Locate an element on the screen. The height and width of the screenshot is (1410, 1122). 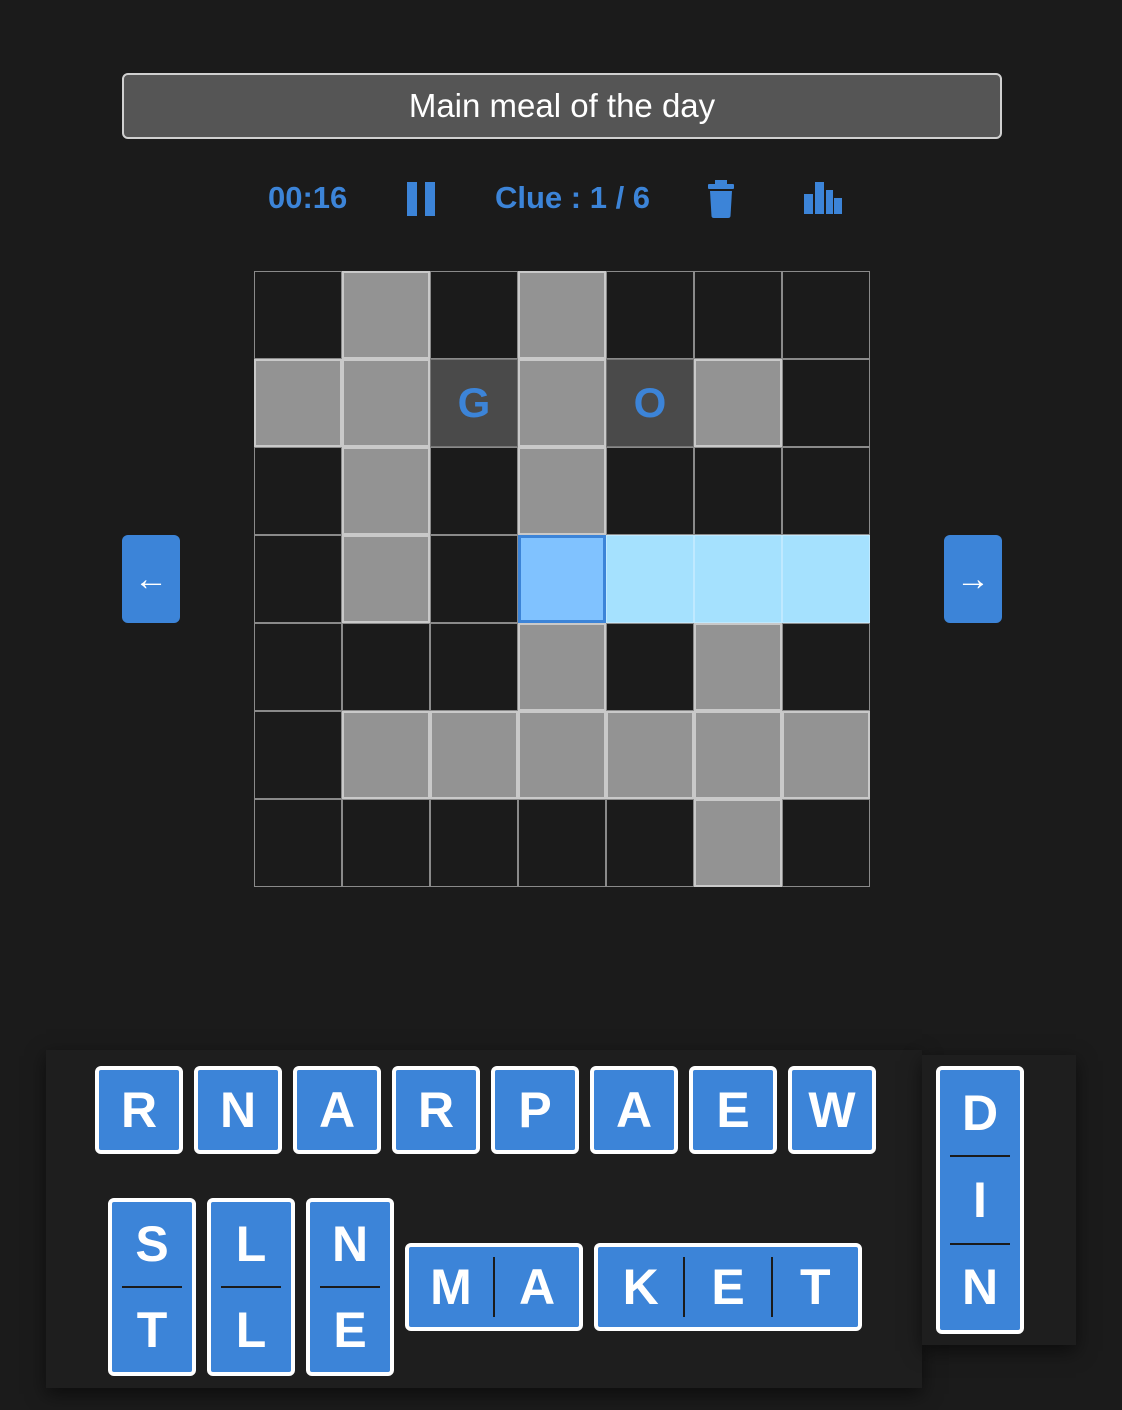
letter-tile: NE is located at coordinates (350, 1287).